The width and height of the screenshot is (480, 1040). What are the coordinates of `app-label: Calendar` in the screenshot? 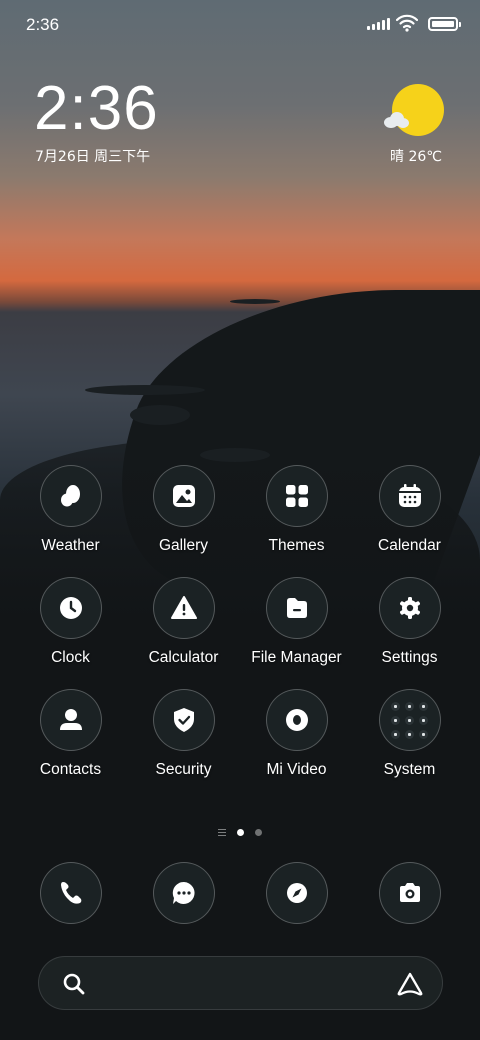 It's located at (409, 545).